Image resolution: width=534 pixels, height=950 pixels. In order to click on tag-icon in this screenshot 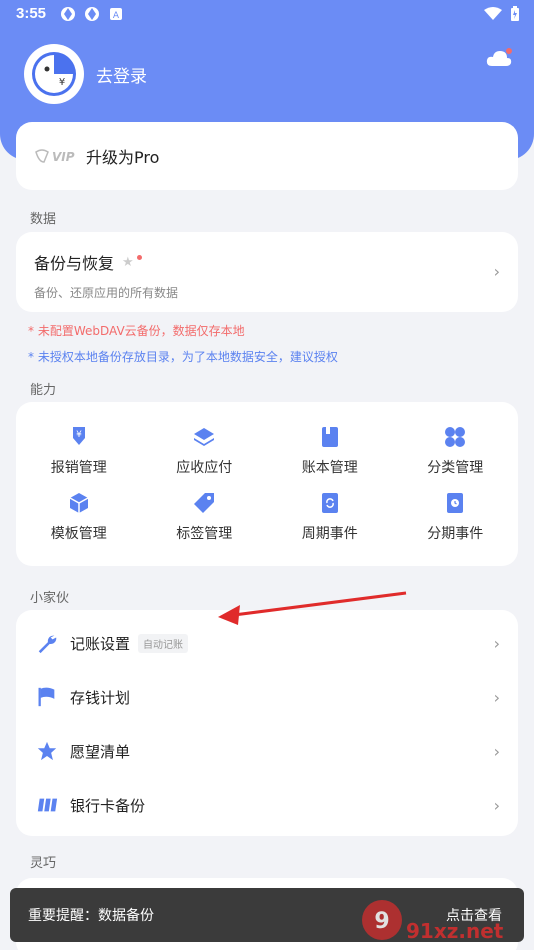, I will do `click(204, 503)`.